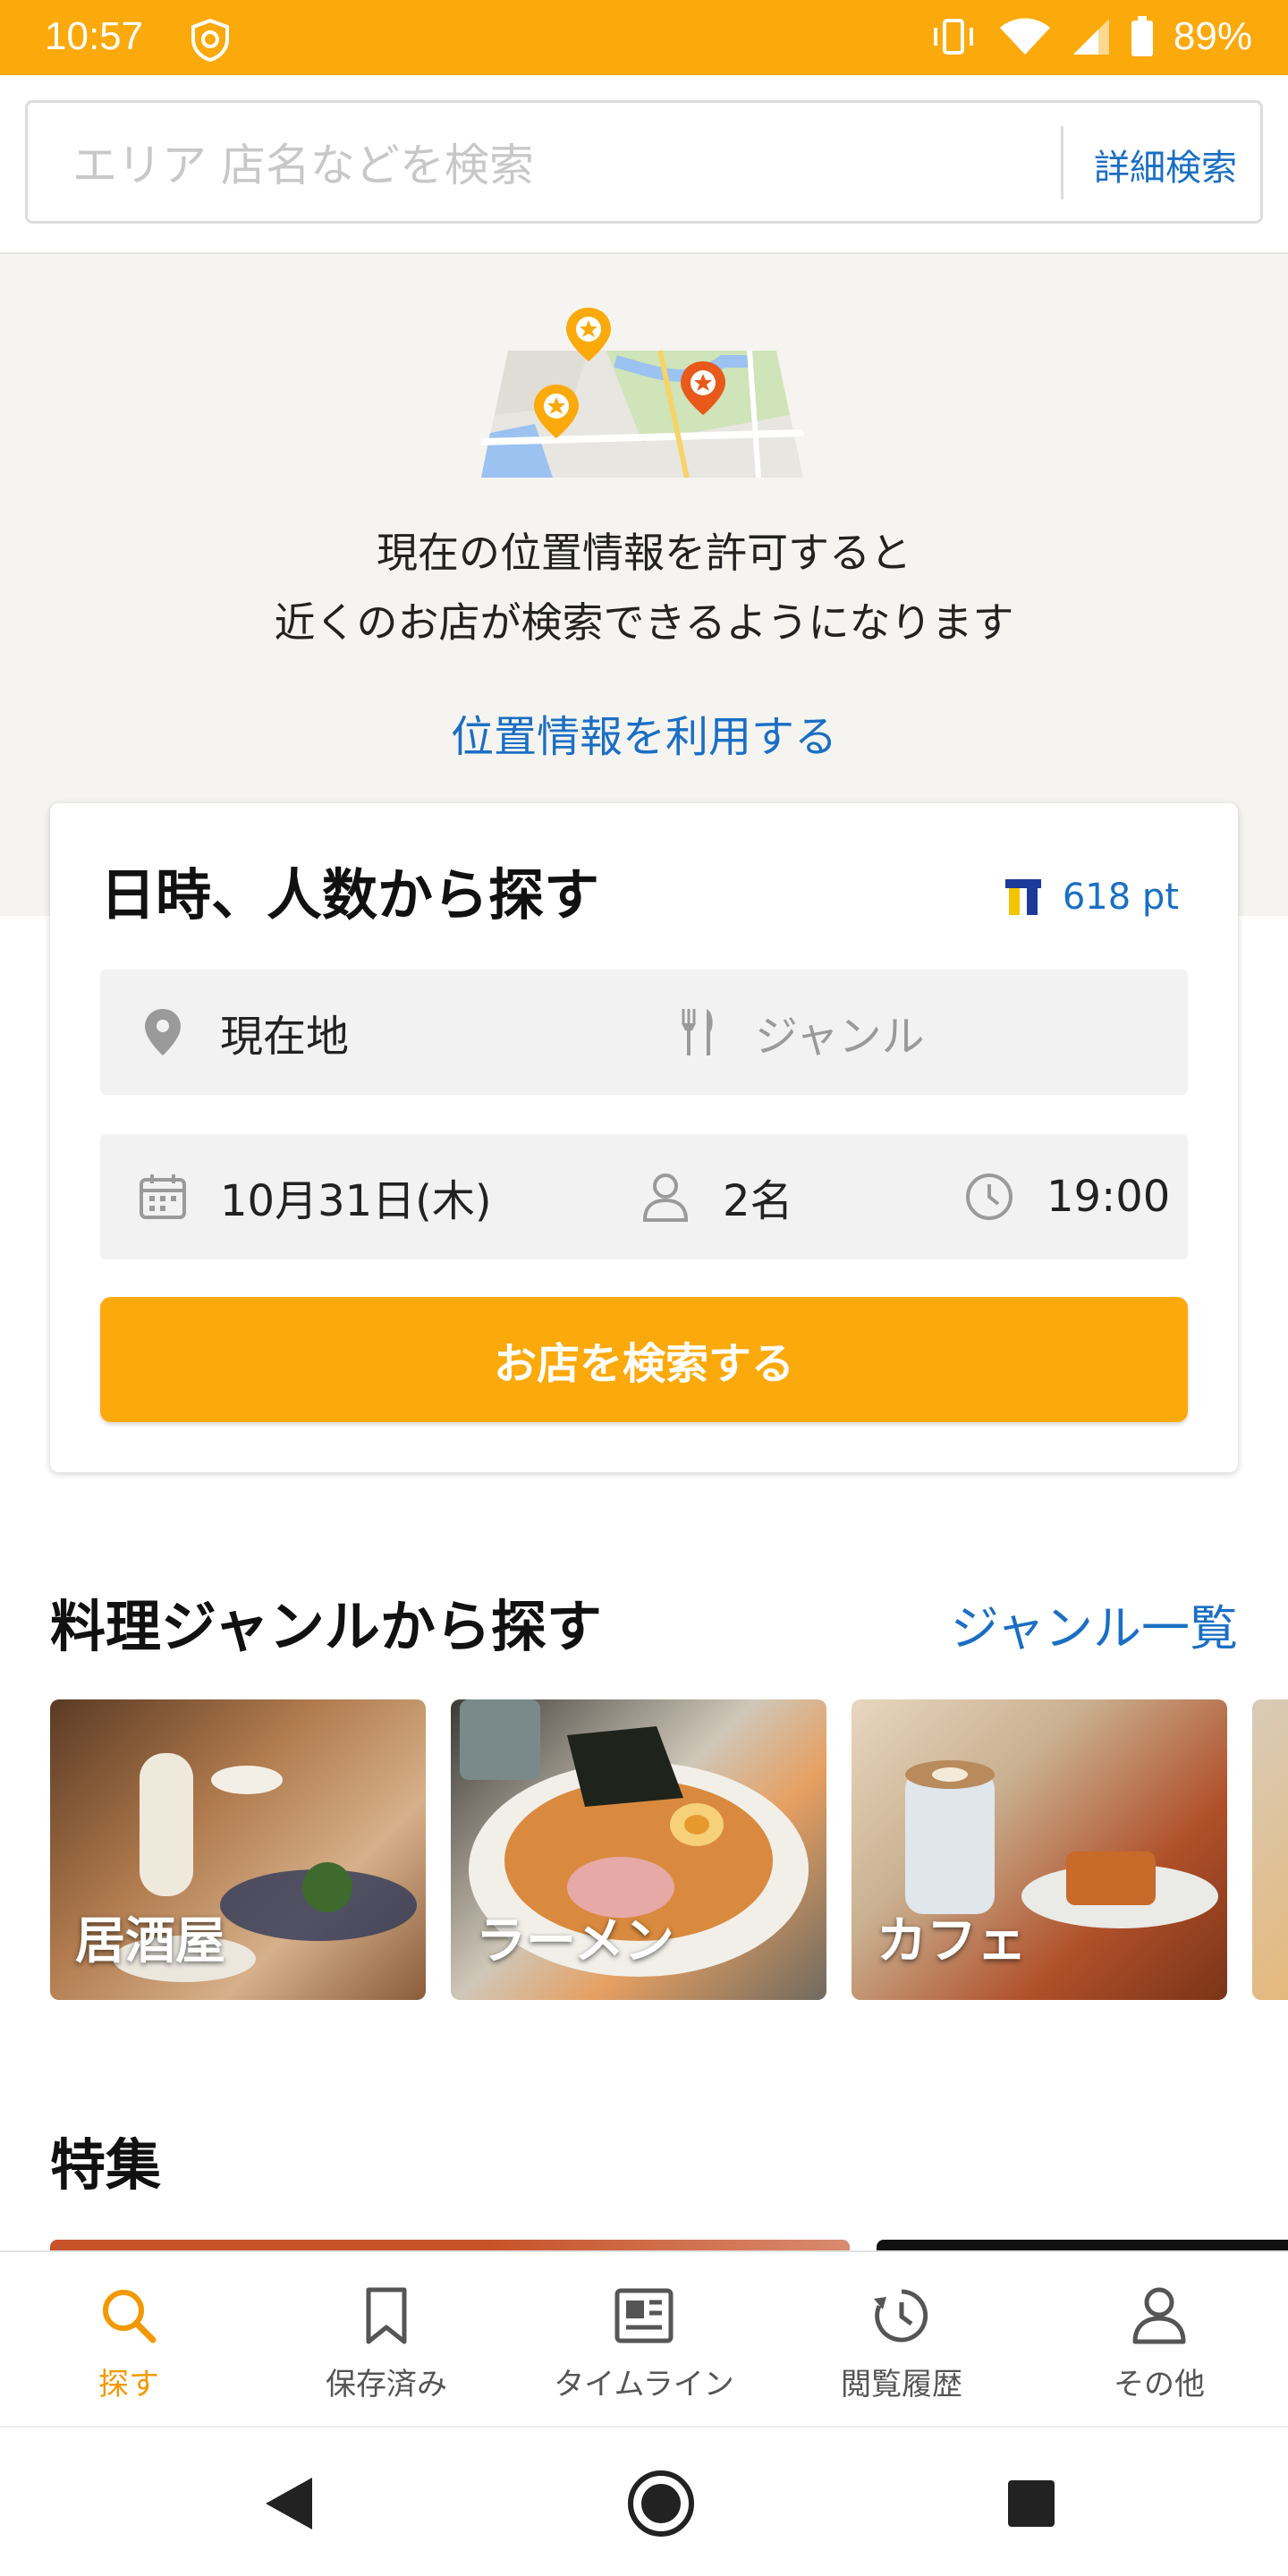  I want to click on system-nav, so click(644, 2501).